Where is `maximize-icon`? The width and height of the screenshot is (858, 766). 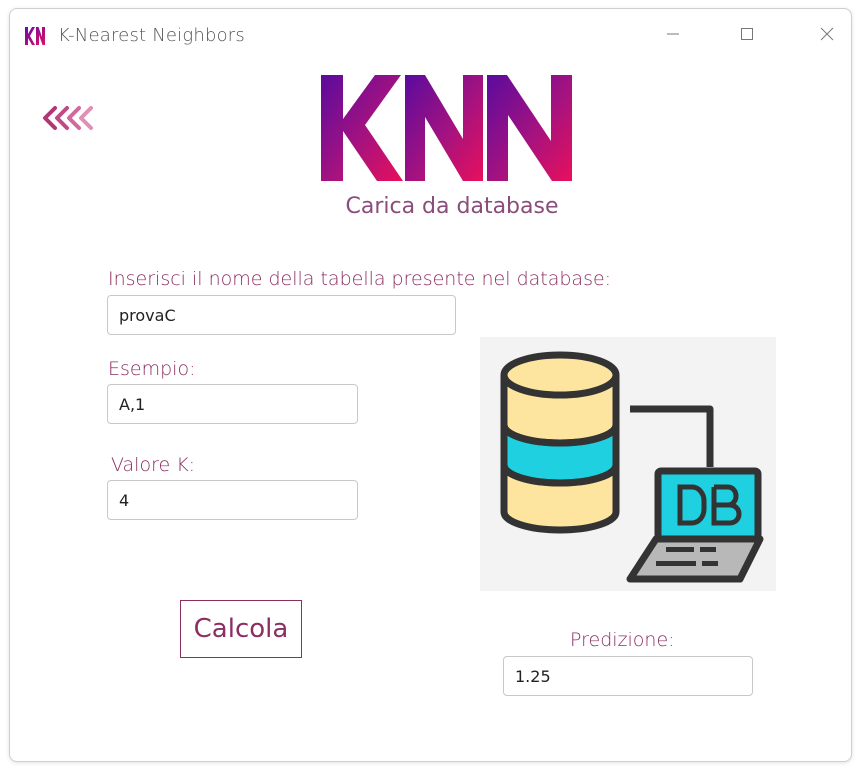 maximize-icon is located at coordinates (747, 34).